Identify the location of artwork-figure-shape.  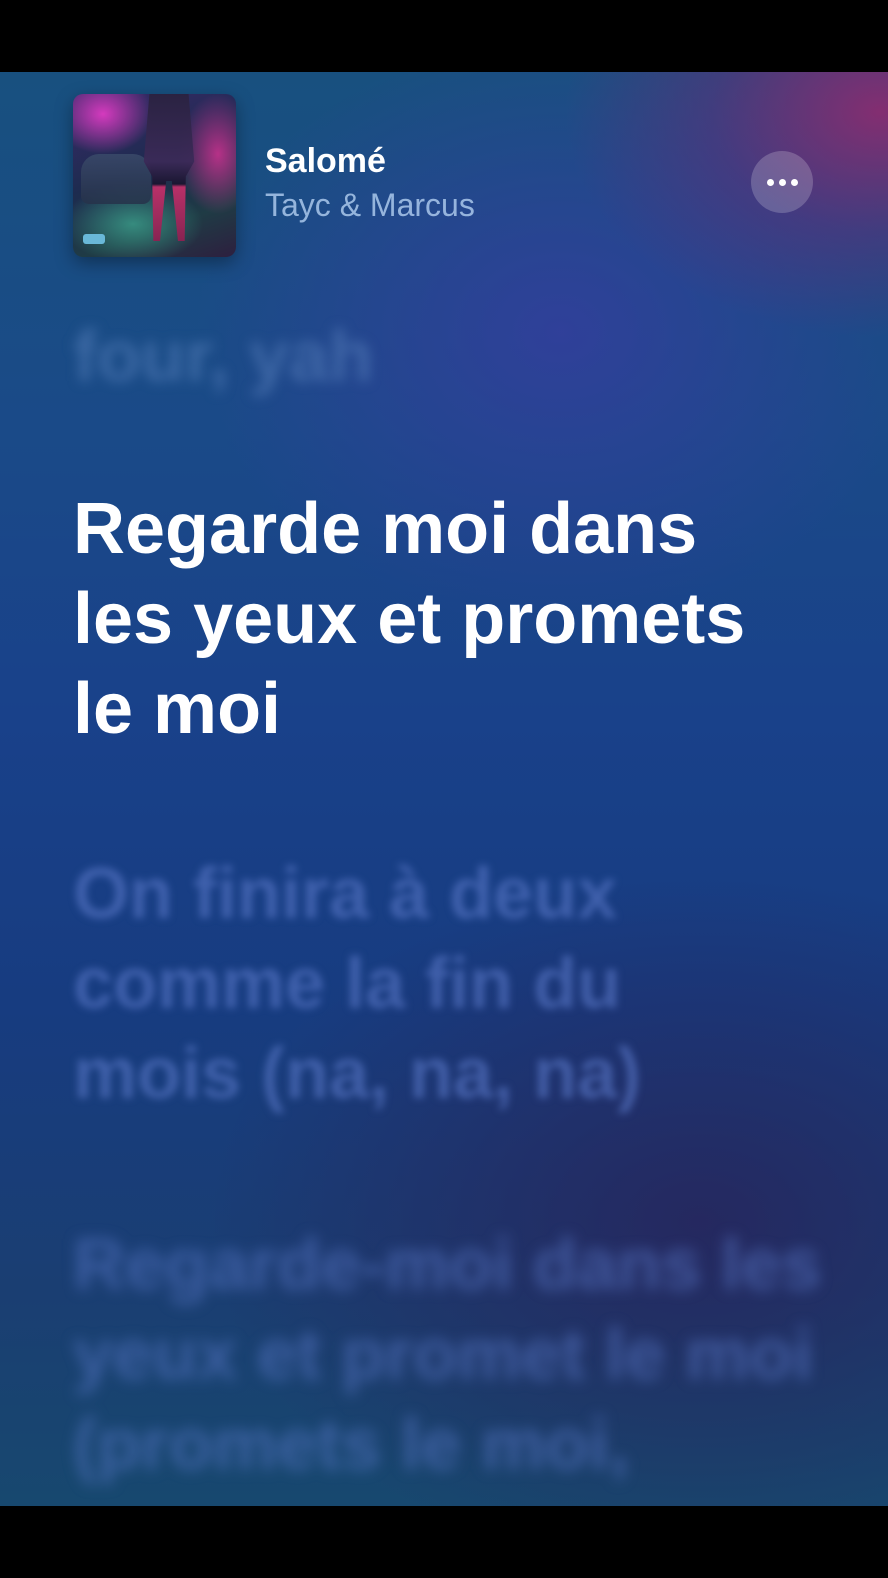
(169, 167).